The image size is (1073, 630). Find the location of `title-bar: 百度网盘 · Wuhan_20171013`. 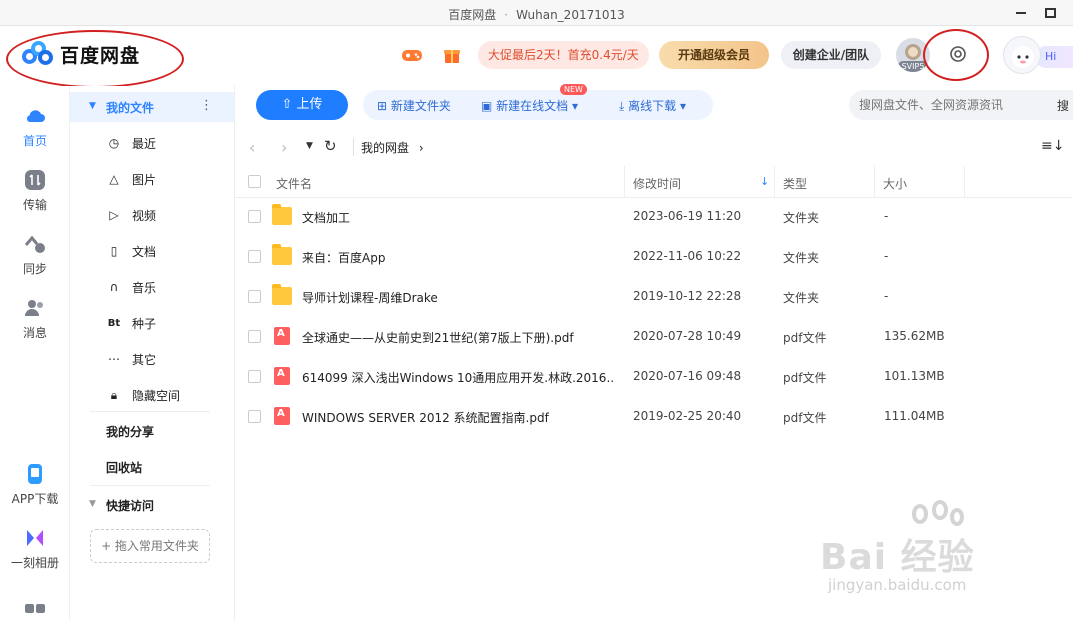

title-bar: 百度网盘 · Wuhan_20171013 is located at coordinates (536, 13).